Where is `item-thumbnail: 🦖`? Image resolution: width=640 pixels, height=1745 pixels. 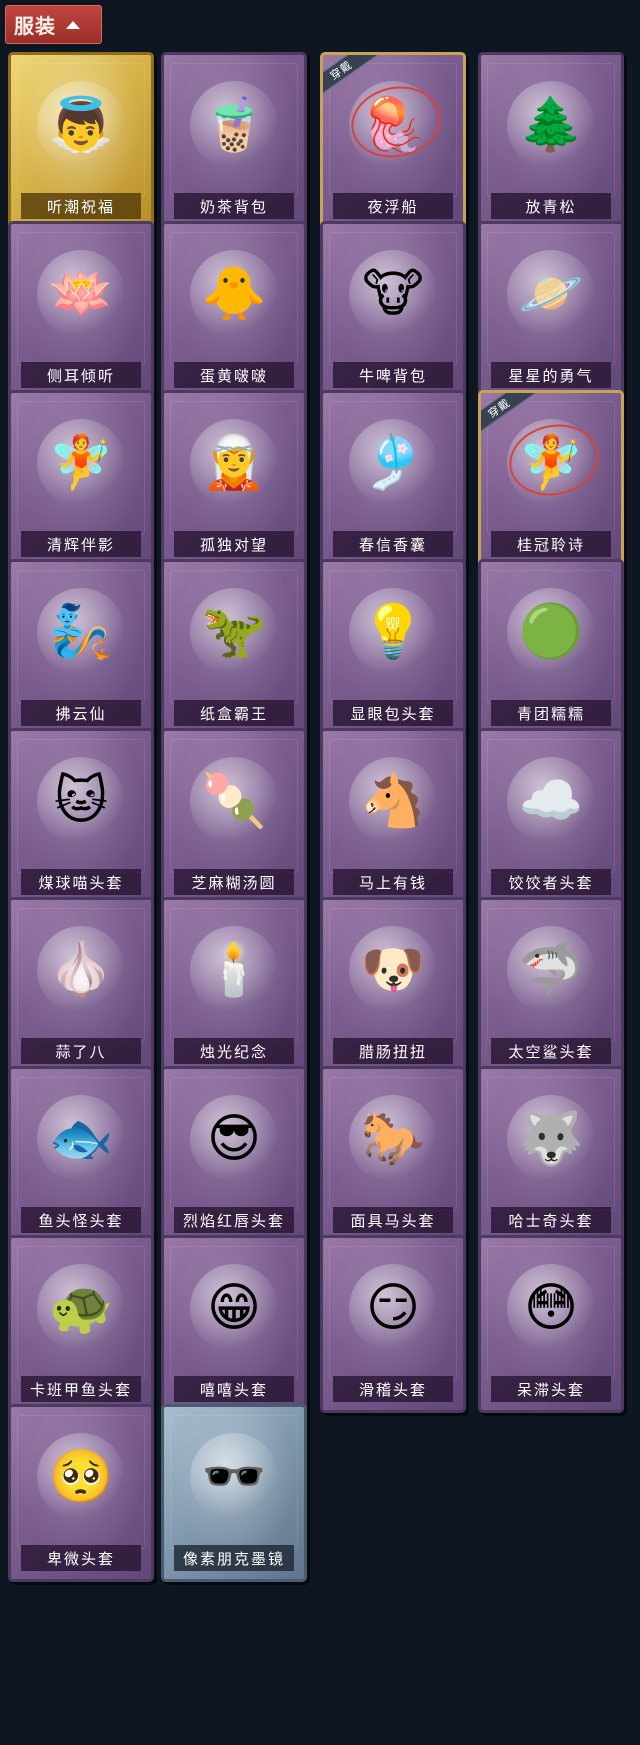 item-thumbnail: 🦖 is located at coordinates (234, 632).